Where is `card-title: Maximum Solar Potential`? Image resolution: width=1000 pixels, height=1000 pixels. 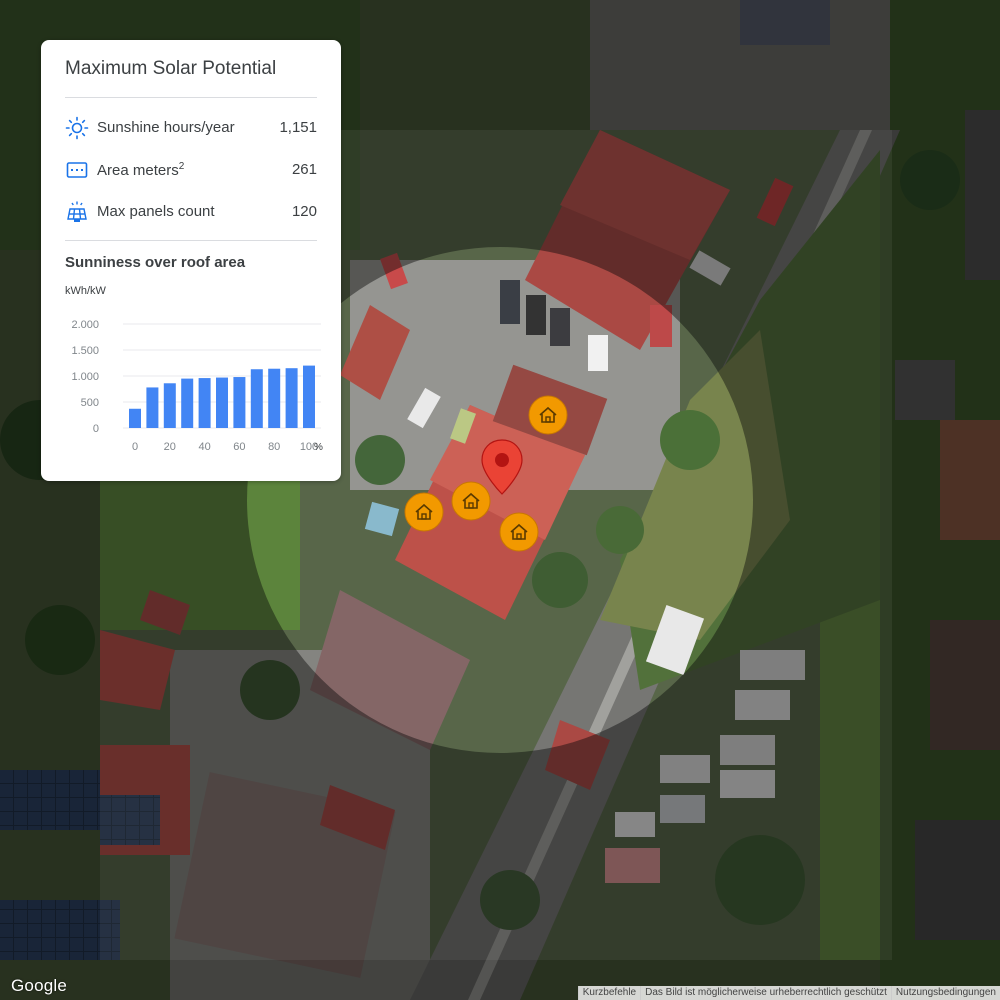 card-title: Maximum Solar Potential is located at coordinates (171, 68).